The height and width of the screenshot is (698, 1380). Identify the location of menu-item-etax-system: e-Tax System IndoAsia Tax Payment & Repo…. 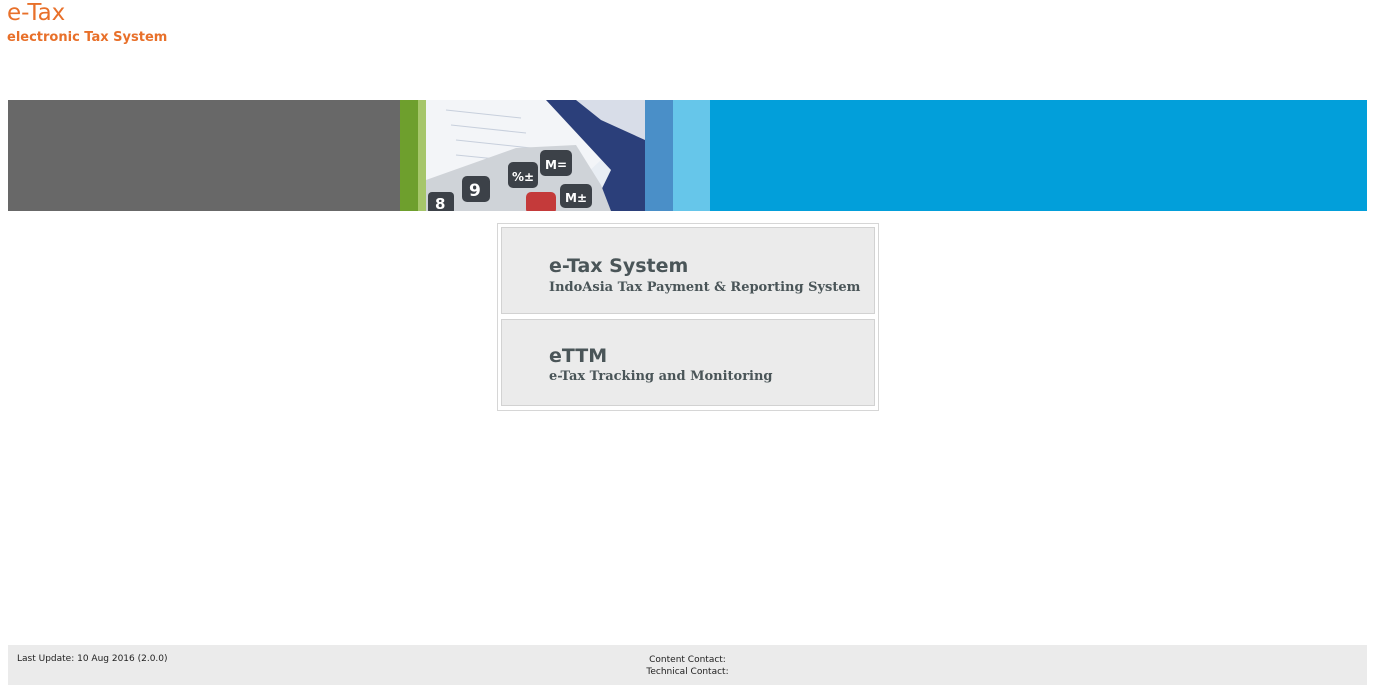
(688, 270).